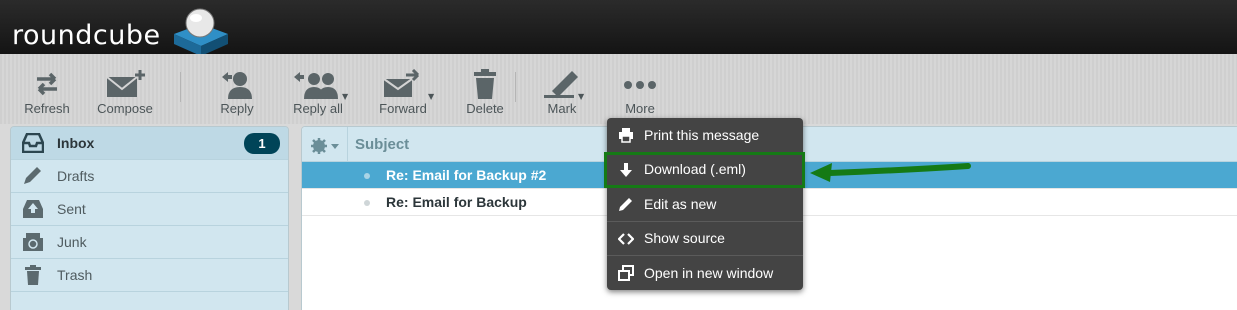 This screenshot has height=310, width=1237. What do you see at coordinates (345, 96) in the screenshot?
I see `reply-all-dropdown-icon: ▼` at bounding box center [345, 96].